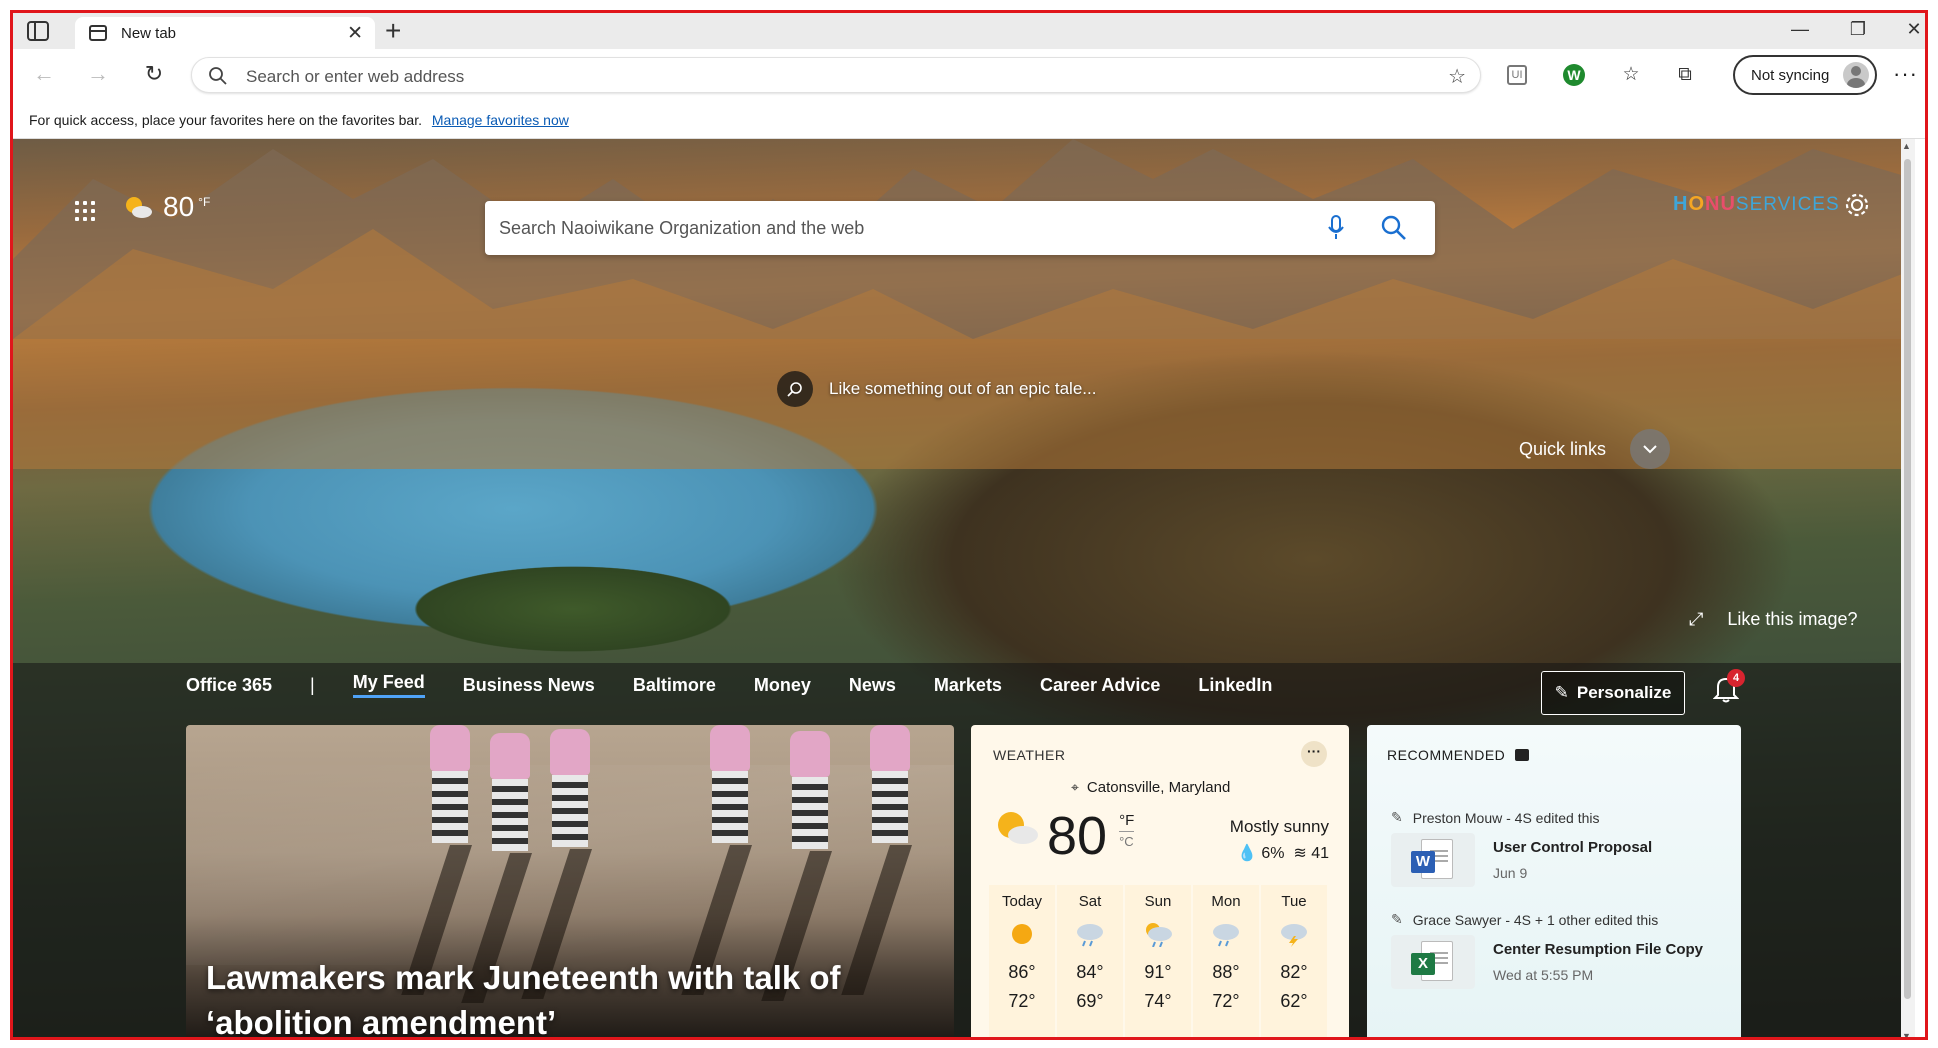 This screenshot has width=1938, height=1048. I want to click on word-document-icon: W, so click(1433, 860).